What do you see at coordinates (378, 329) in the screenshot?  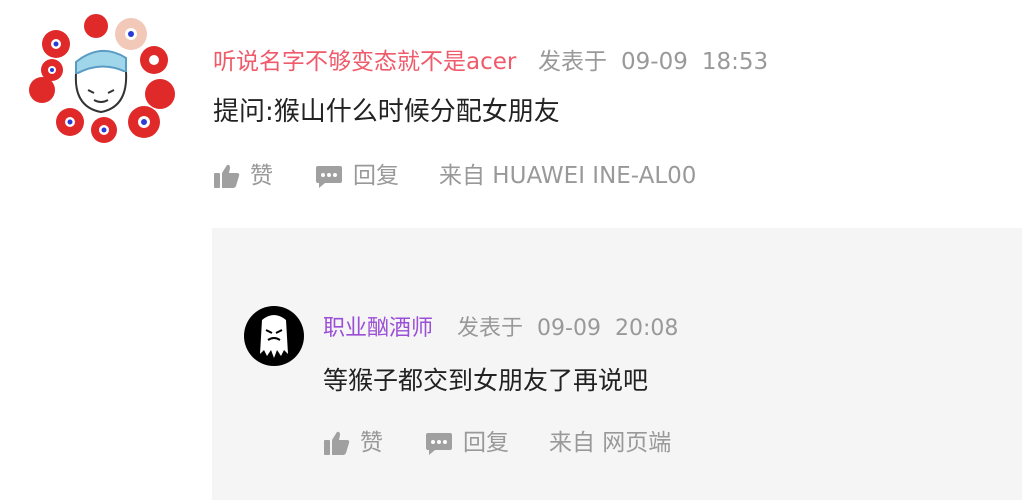 I see `reply-username: 职业酗酒师` at bounding box center [378, 329].